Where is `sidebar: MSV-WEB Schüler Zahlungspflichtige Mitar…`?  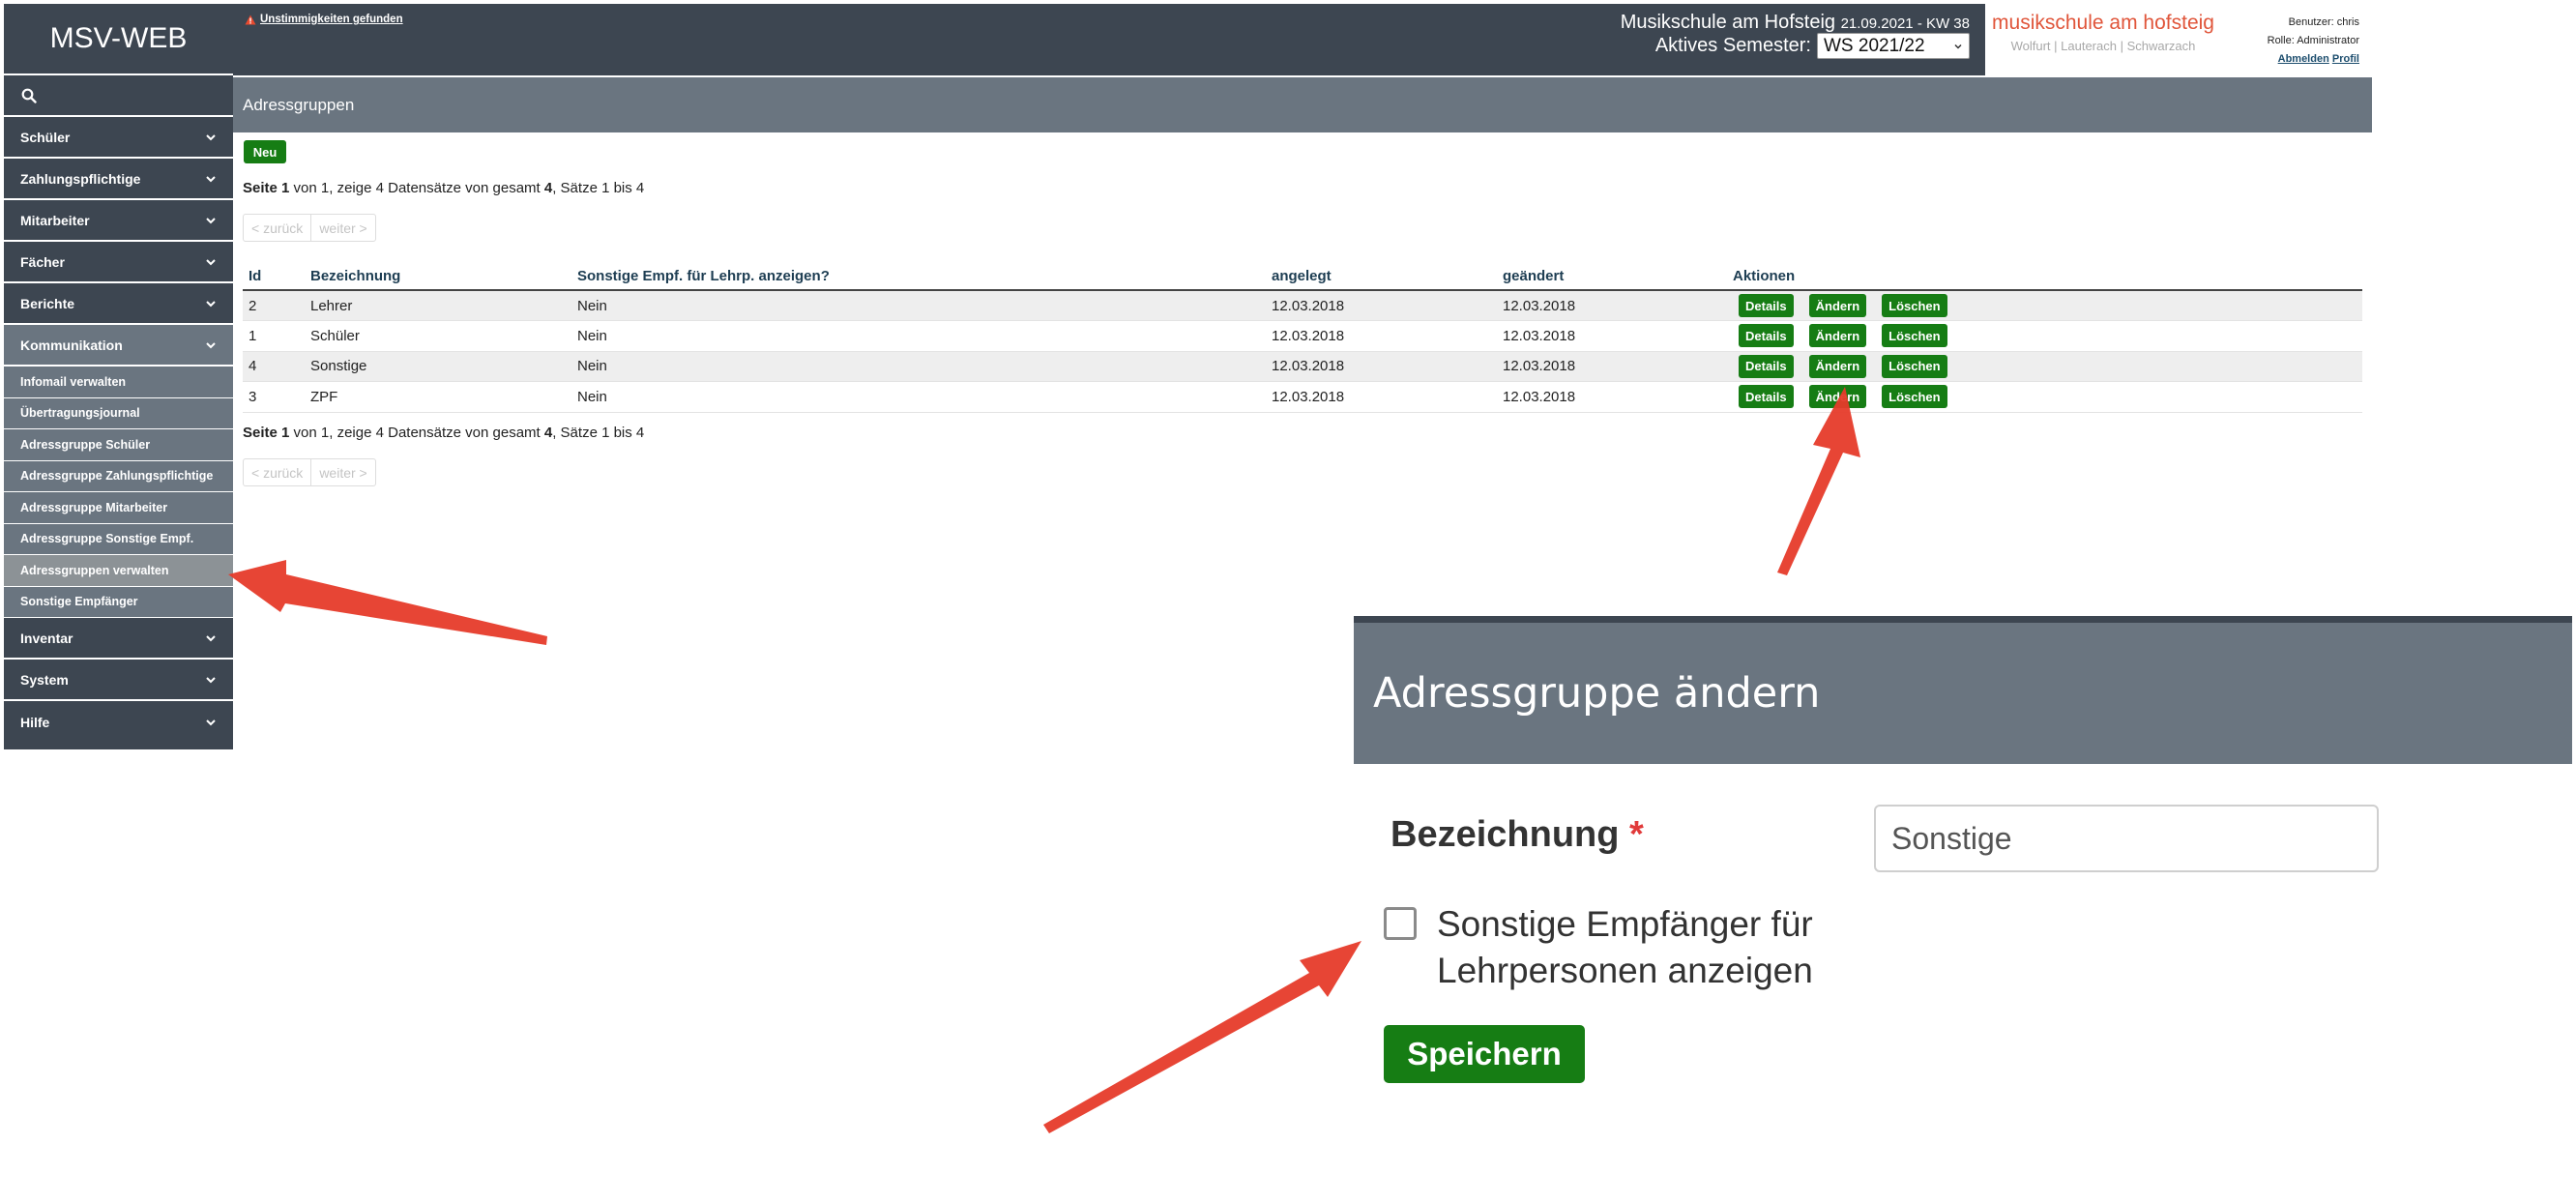 sidebar: MSV-WEB Schüler Zahlungspflichtige Mitar… is located at coordinates (118, 376).